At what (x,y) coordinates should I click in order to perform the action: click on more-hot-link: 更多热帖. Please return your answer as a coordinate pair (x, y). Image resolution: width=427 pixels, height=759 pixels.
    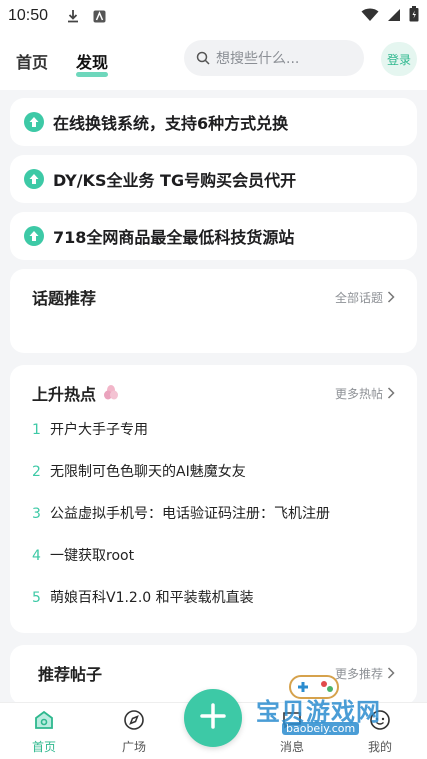
    Looking at the image, I should click on (365, 393).